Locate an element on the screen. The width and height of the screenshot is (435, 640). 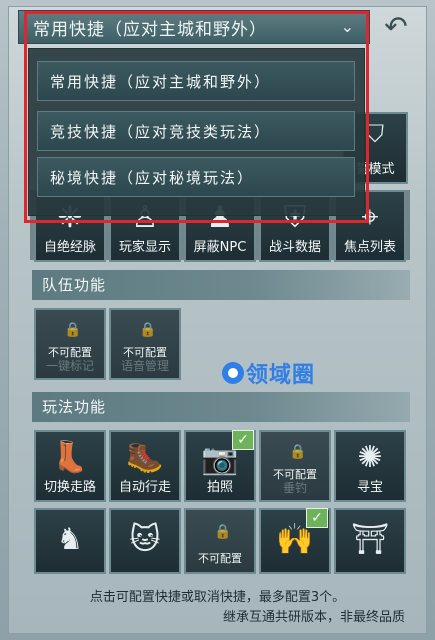
tile-mount: ♞ is located at coordinates (70, 541).